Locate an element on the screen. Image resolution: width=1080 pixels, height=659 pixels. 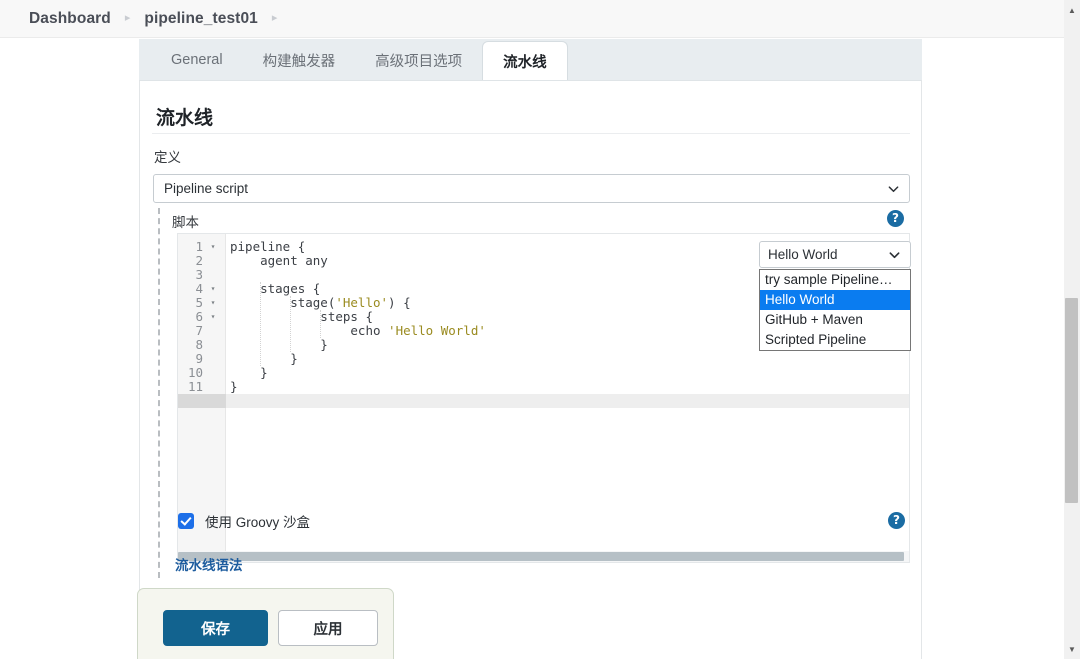
line-number: 3 is located at coordinates (199, 274).